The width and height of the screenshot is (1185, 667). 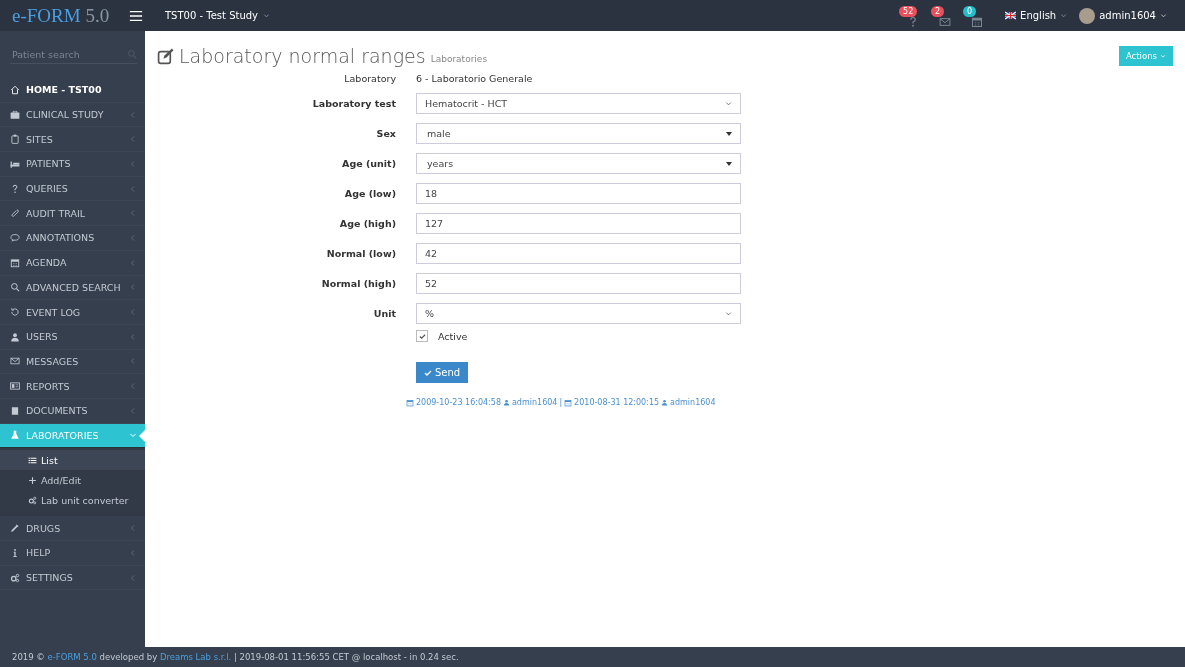 I want to click on select-field: %, so click(x=578, y=313).